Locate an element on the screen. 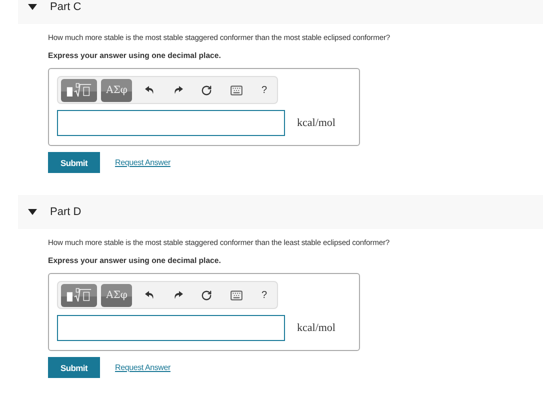  part-title: Part D is located at coordinates (66, 212).